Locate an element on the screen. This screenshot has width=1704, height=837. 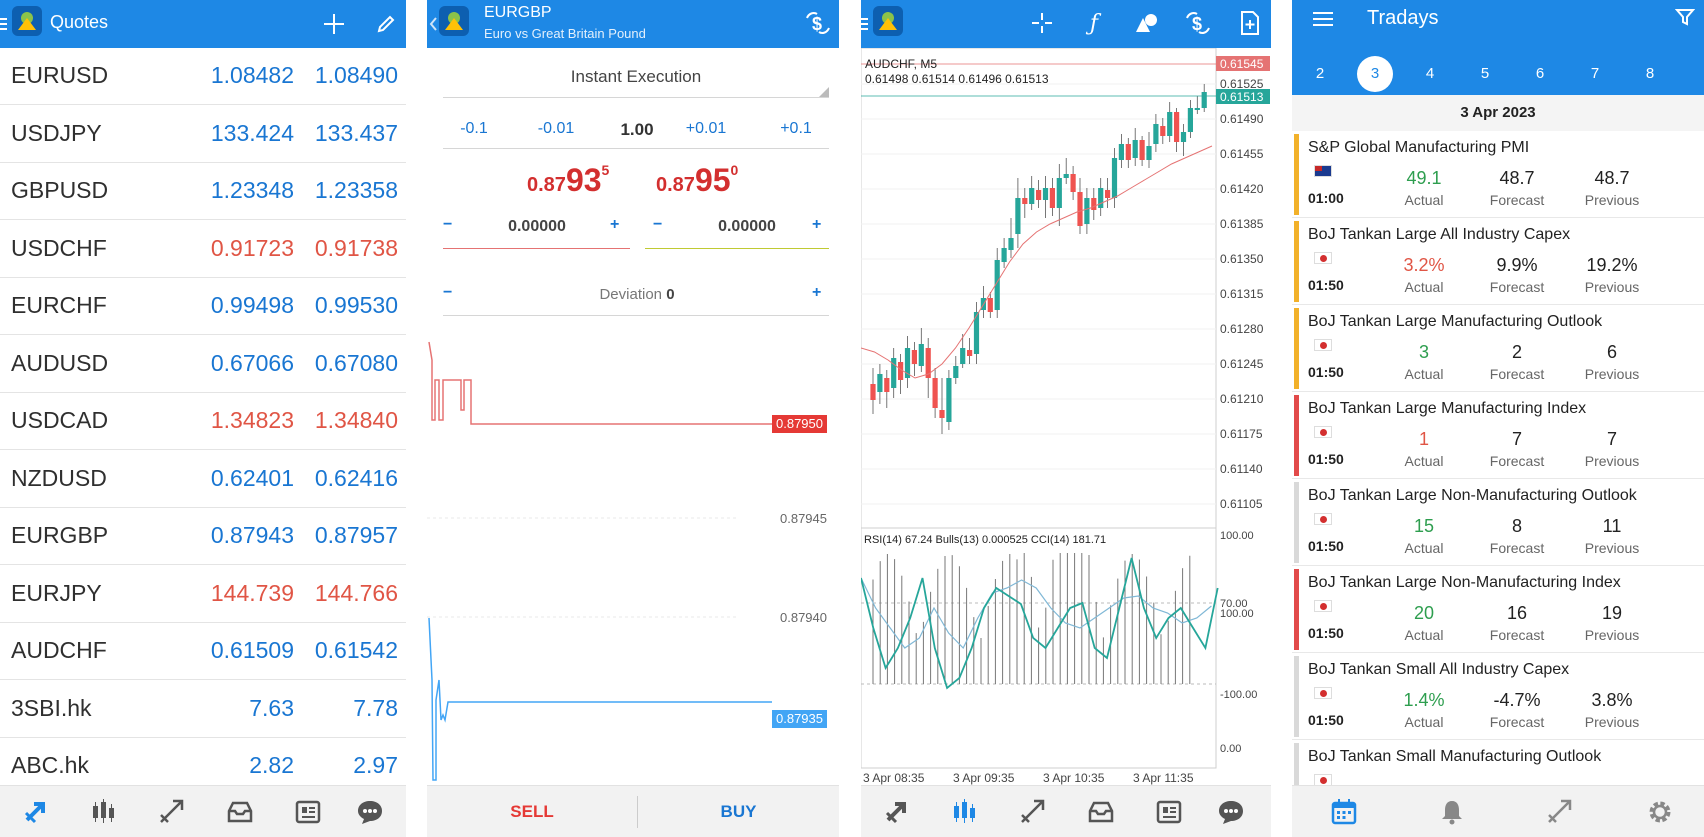
quote-ask: 2.97 is located at coordinates (375, 765).